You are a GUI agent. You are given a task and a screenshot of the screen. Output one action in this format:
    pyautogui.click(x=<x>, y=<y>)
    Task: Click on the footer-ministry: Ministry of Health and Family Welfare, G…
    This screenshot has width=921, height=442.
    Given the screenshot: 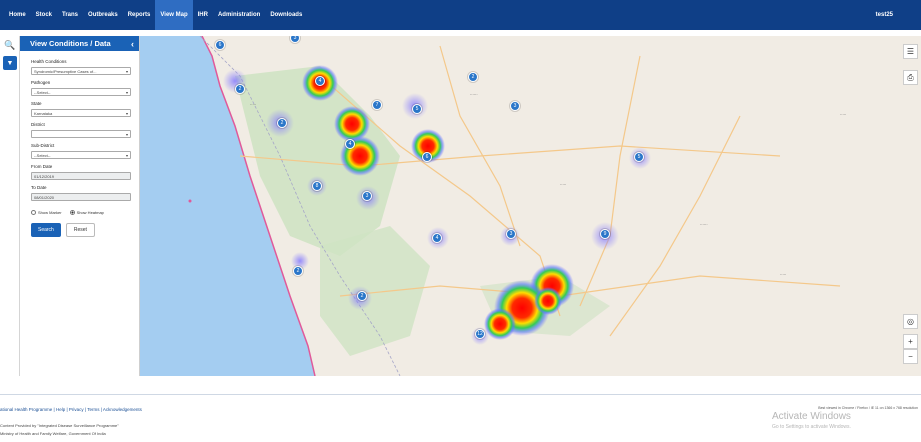 What is the action you would take?
    pyautogui.click(x=53, y=433)
    